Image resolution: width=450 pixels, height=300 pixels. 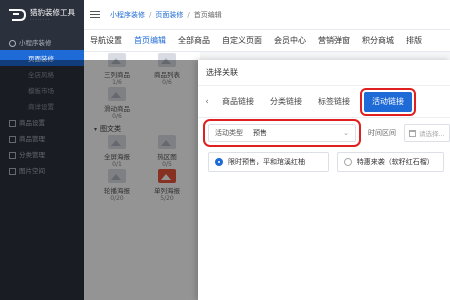 I want to click on activity-option: 特惠来袭（软籽红石榴）, so click(x=390, y=162).